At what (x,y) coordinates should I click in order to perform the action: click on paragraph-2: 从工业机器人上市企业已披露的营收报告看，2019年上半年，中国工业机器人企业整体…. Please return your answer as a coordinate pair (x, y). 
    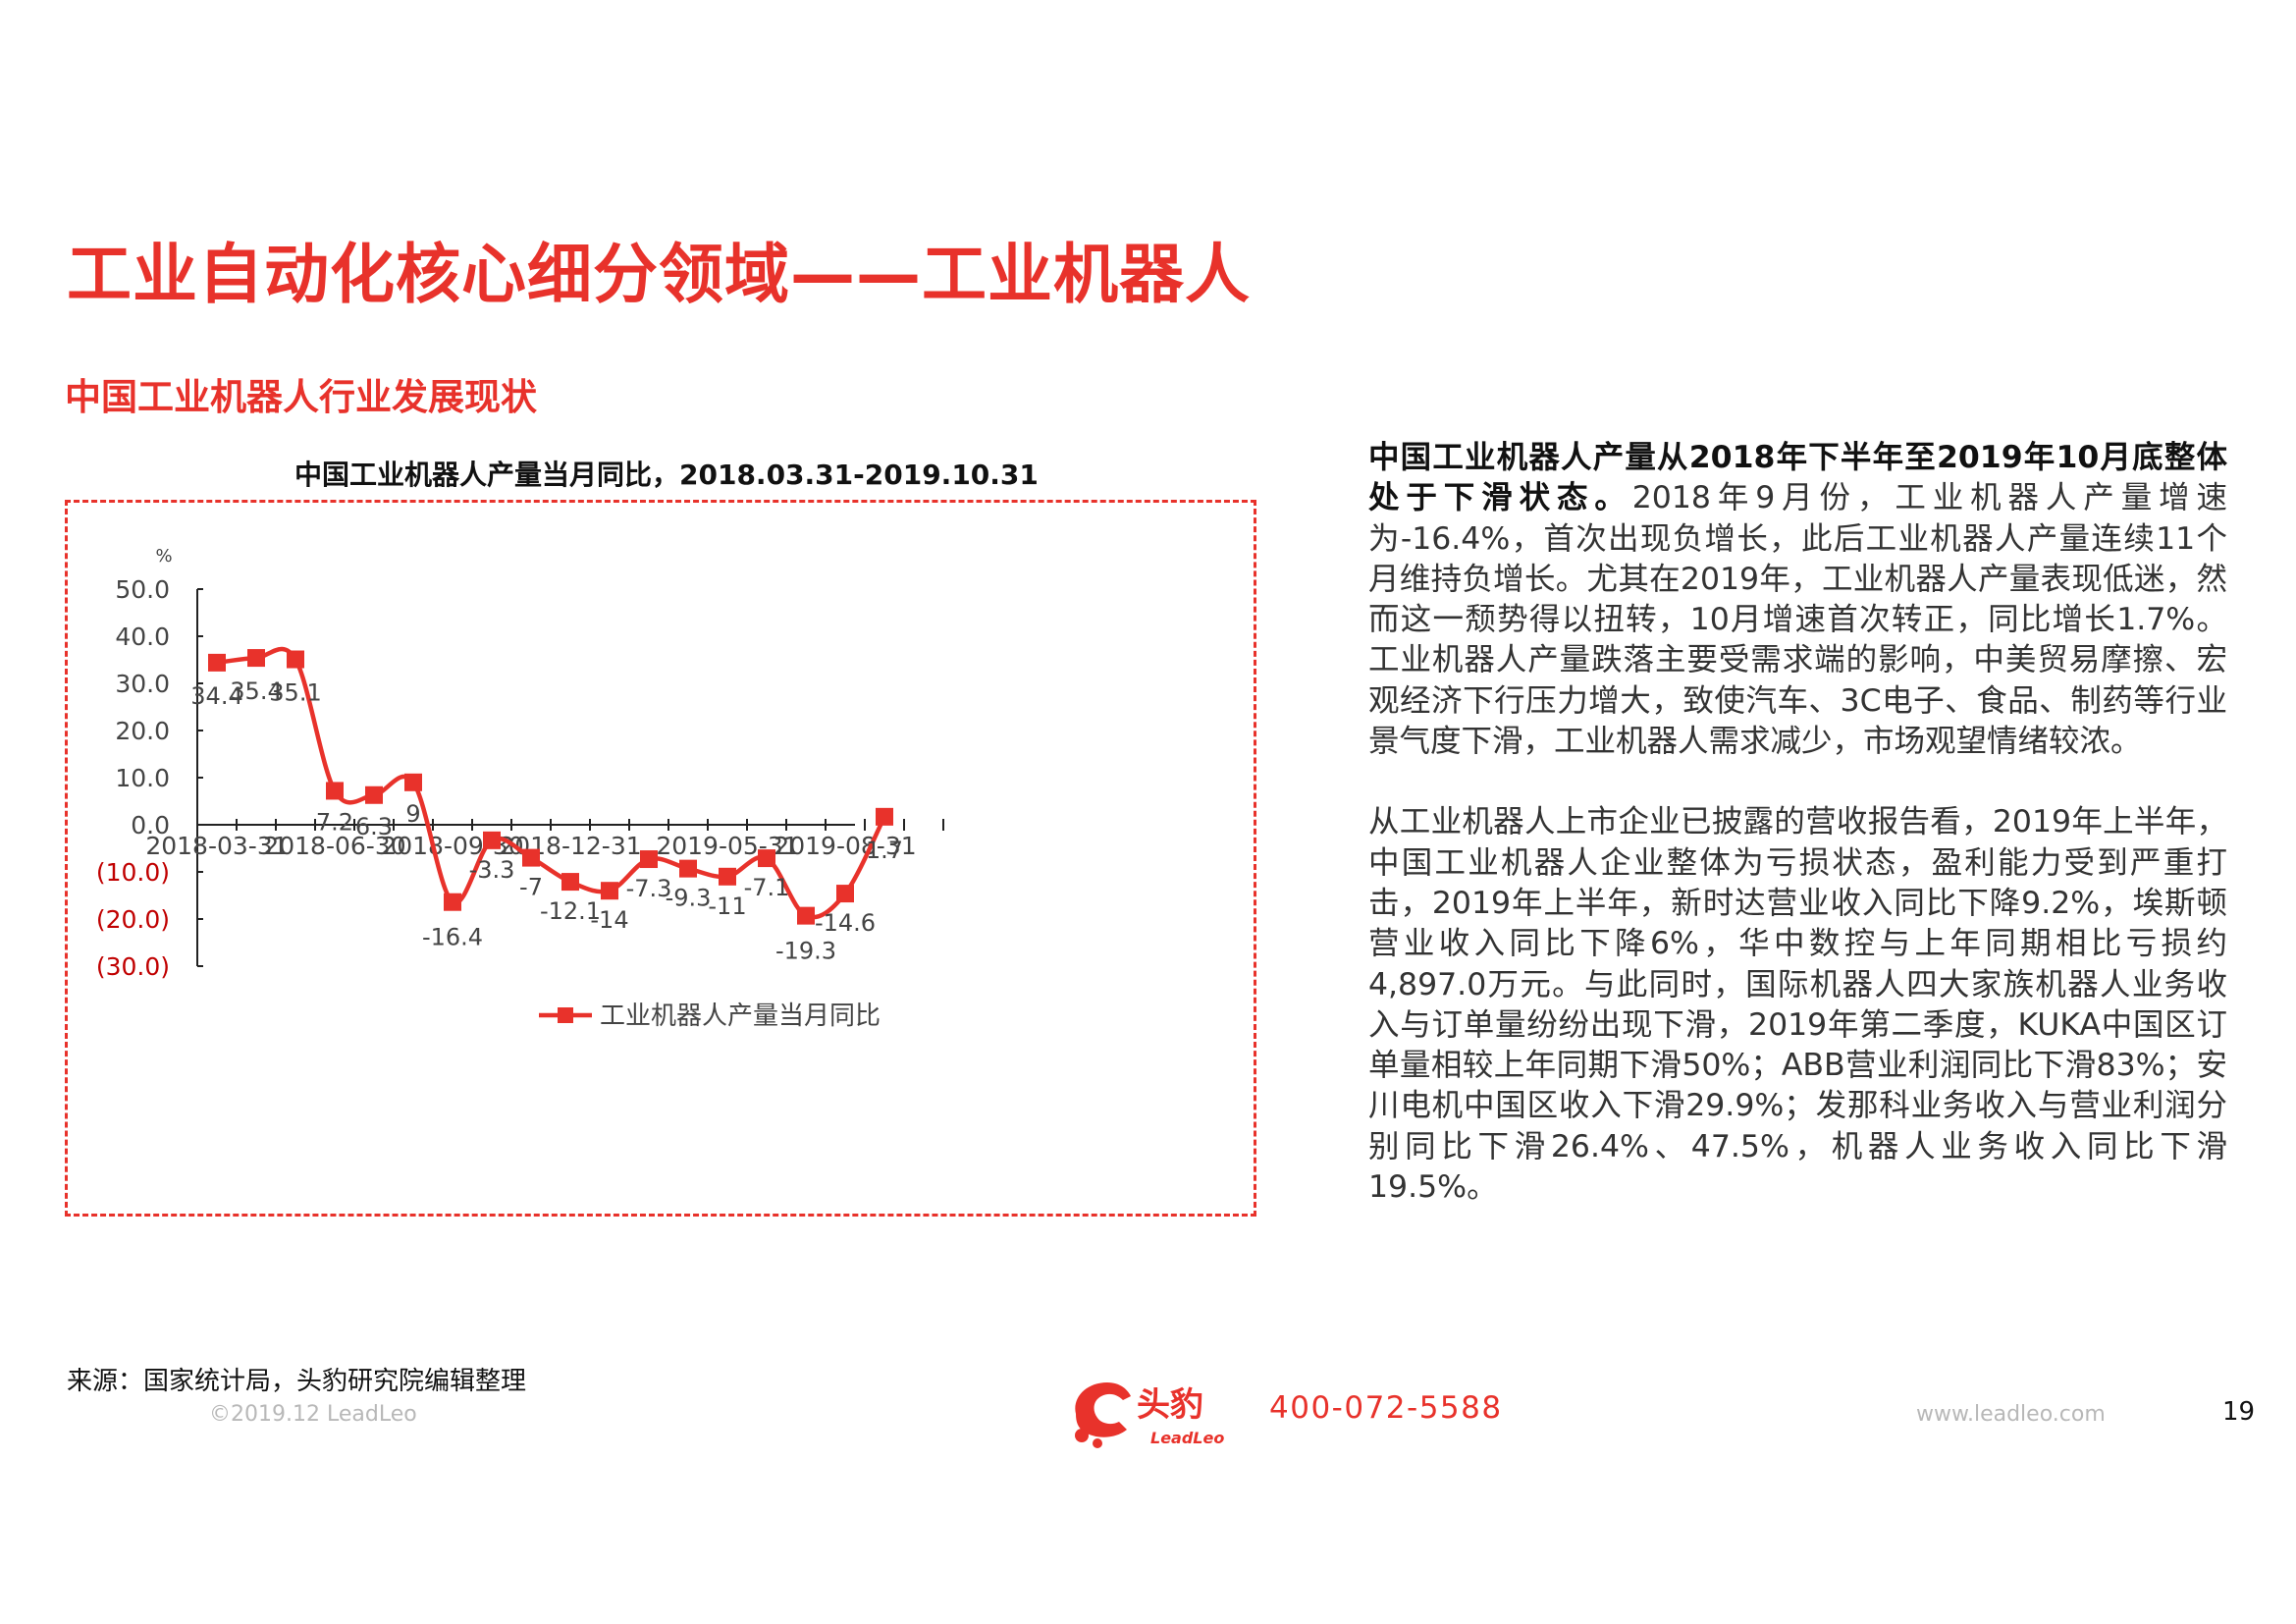
    Looking at the image, I should click on (1798, 1005).